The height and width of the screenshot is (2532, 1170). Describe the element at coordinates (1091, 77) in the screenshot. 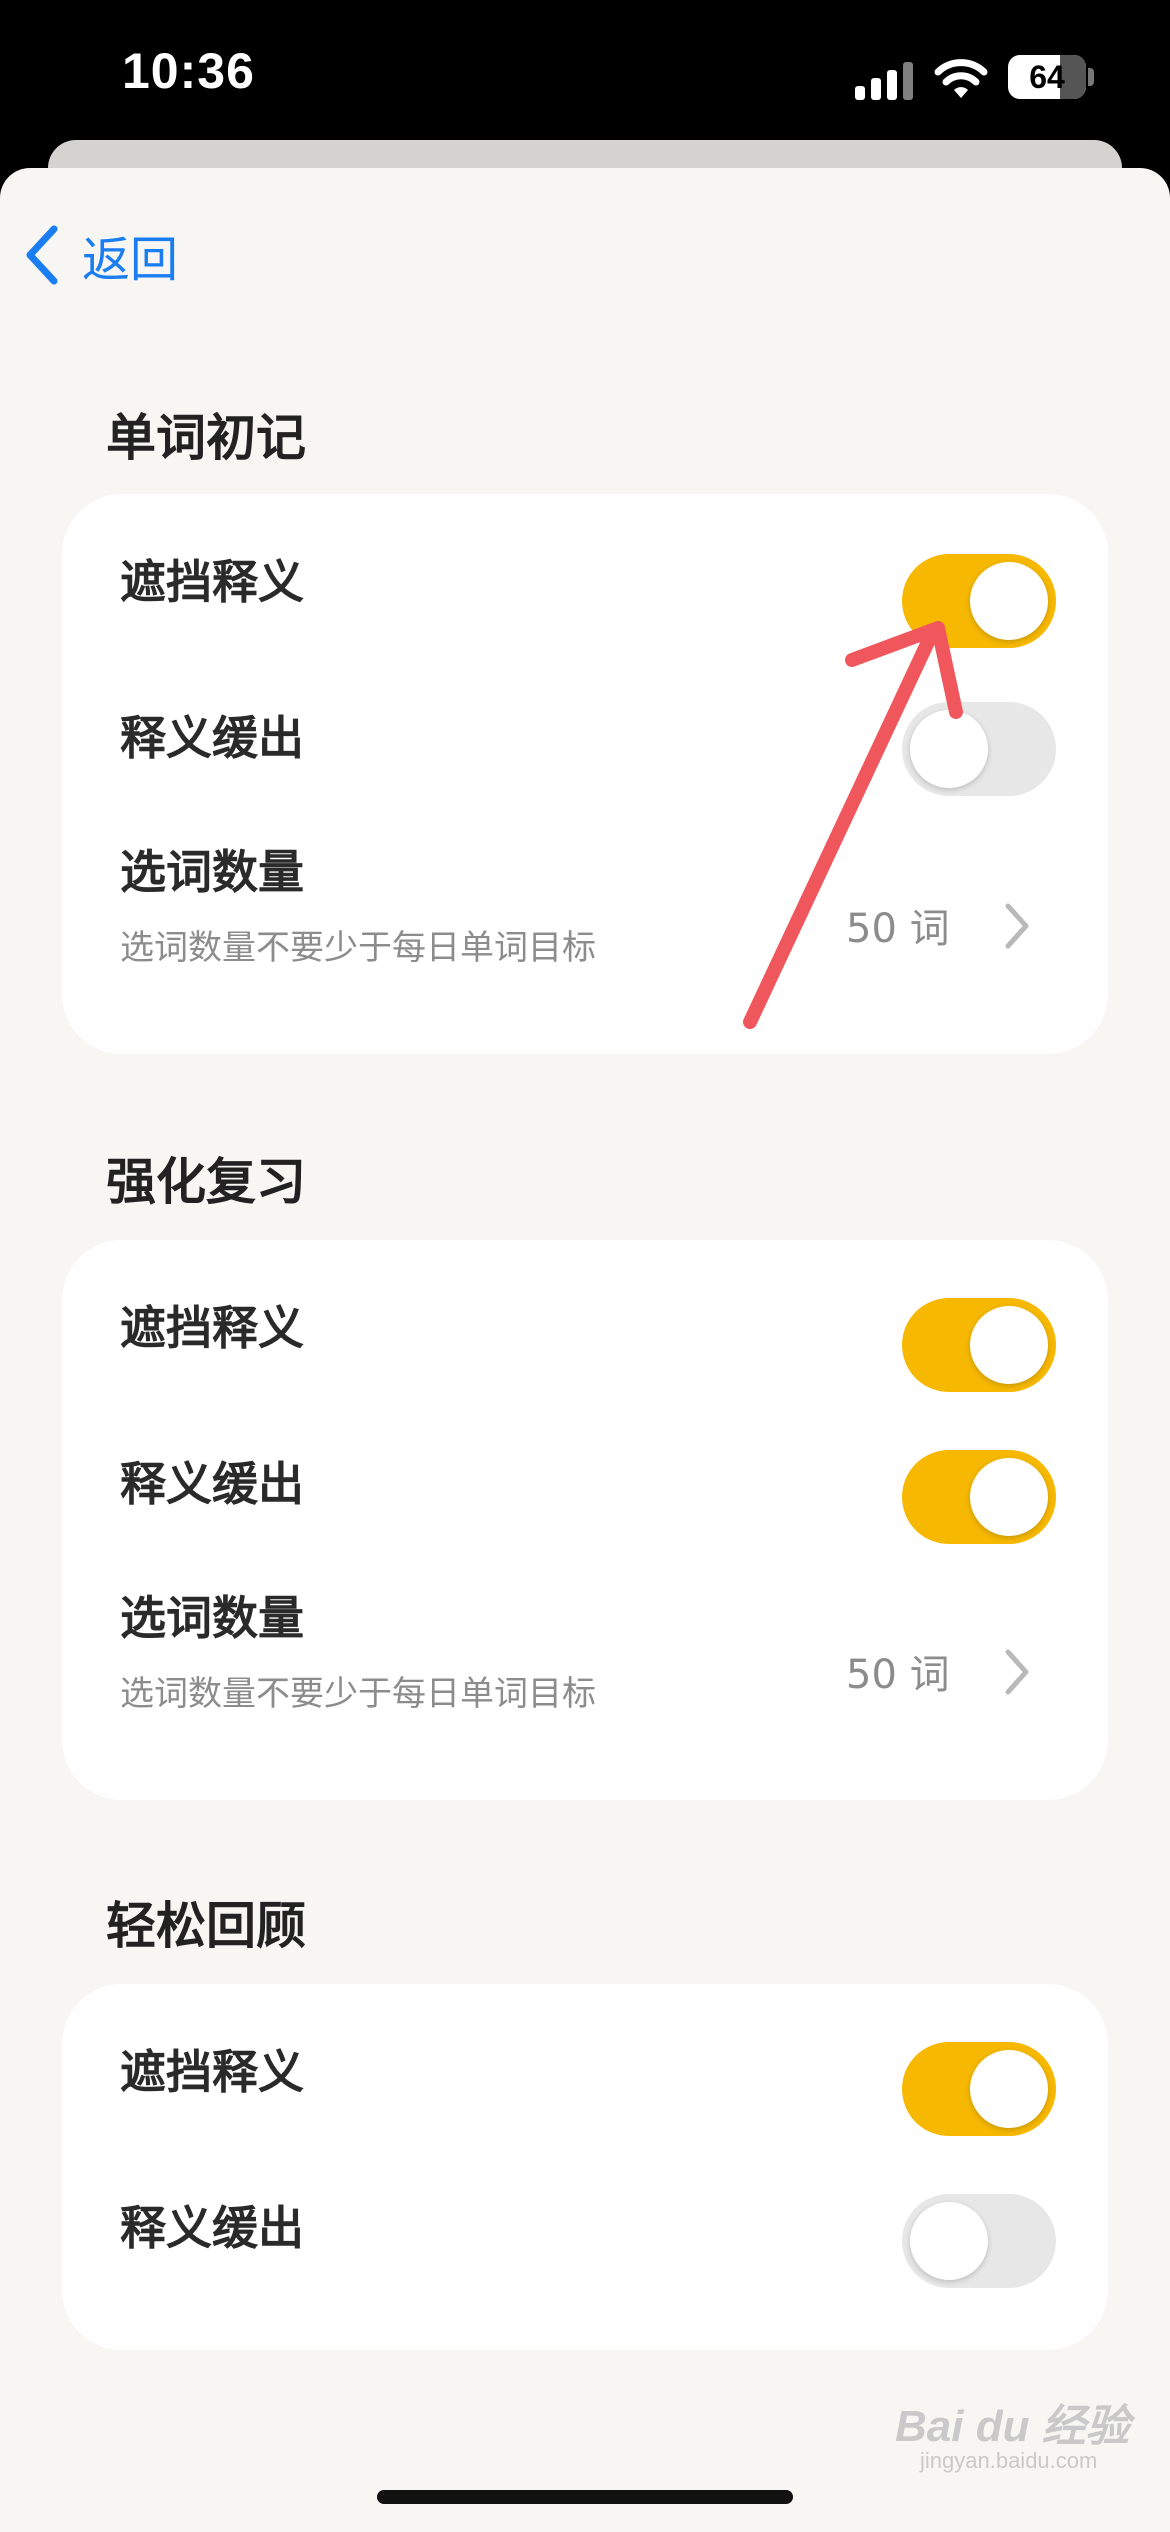

I see `battery-cap` at that location.